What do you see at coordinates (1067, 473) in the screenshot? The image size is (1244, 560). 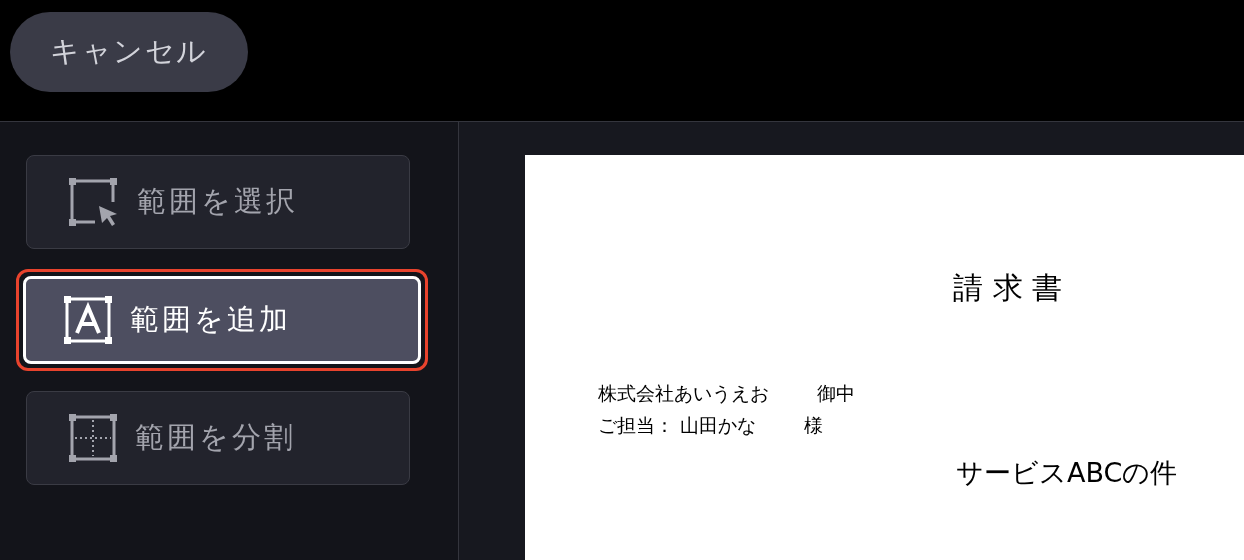 I see `document-subject: サービスABCの件` at bounding box center [1067, 473].